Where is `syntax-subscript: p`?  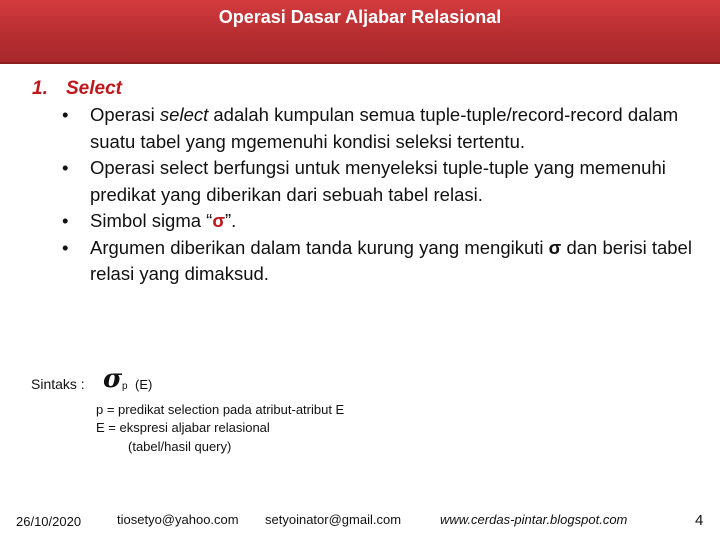
syntax-subscript: p is located at coordinates (125, 386).